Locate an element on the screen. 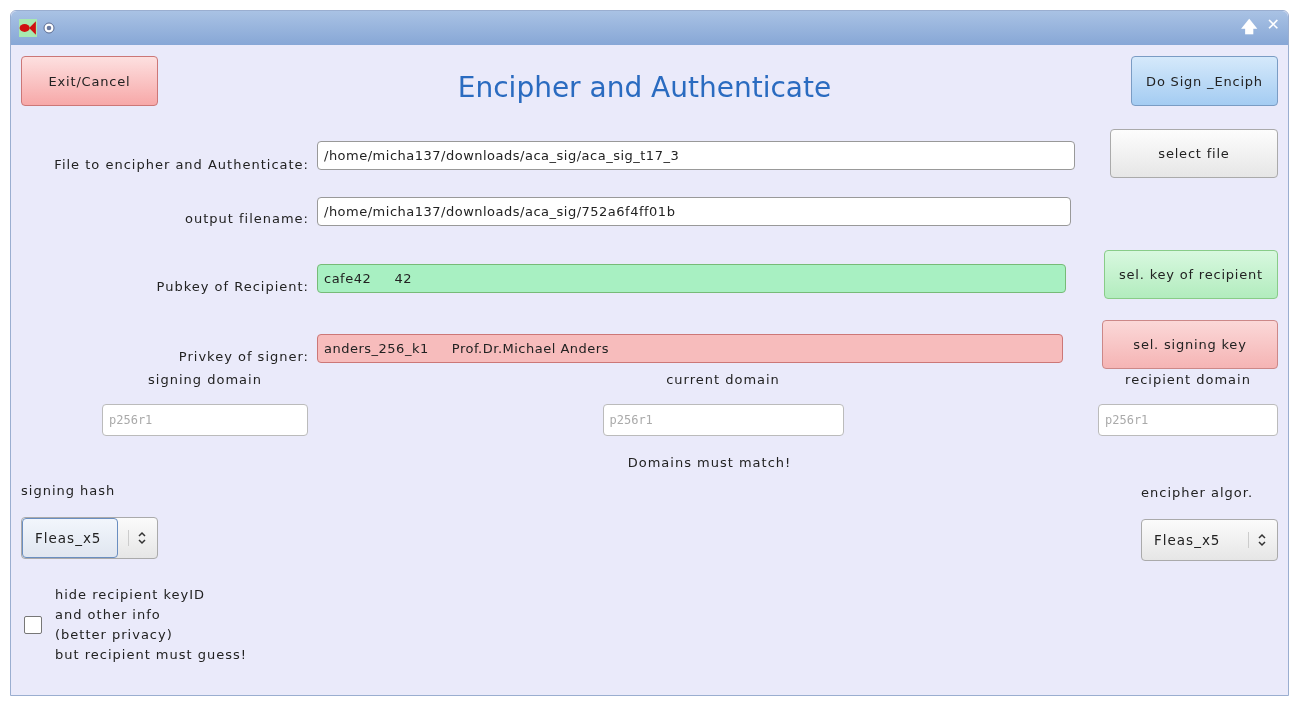 This screenshot has width=1289, height=704. field-label: File to encipher and Authenticate: is located at coordinates (181, 163).